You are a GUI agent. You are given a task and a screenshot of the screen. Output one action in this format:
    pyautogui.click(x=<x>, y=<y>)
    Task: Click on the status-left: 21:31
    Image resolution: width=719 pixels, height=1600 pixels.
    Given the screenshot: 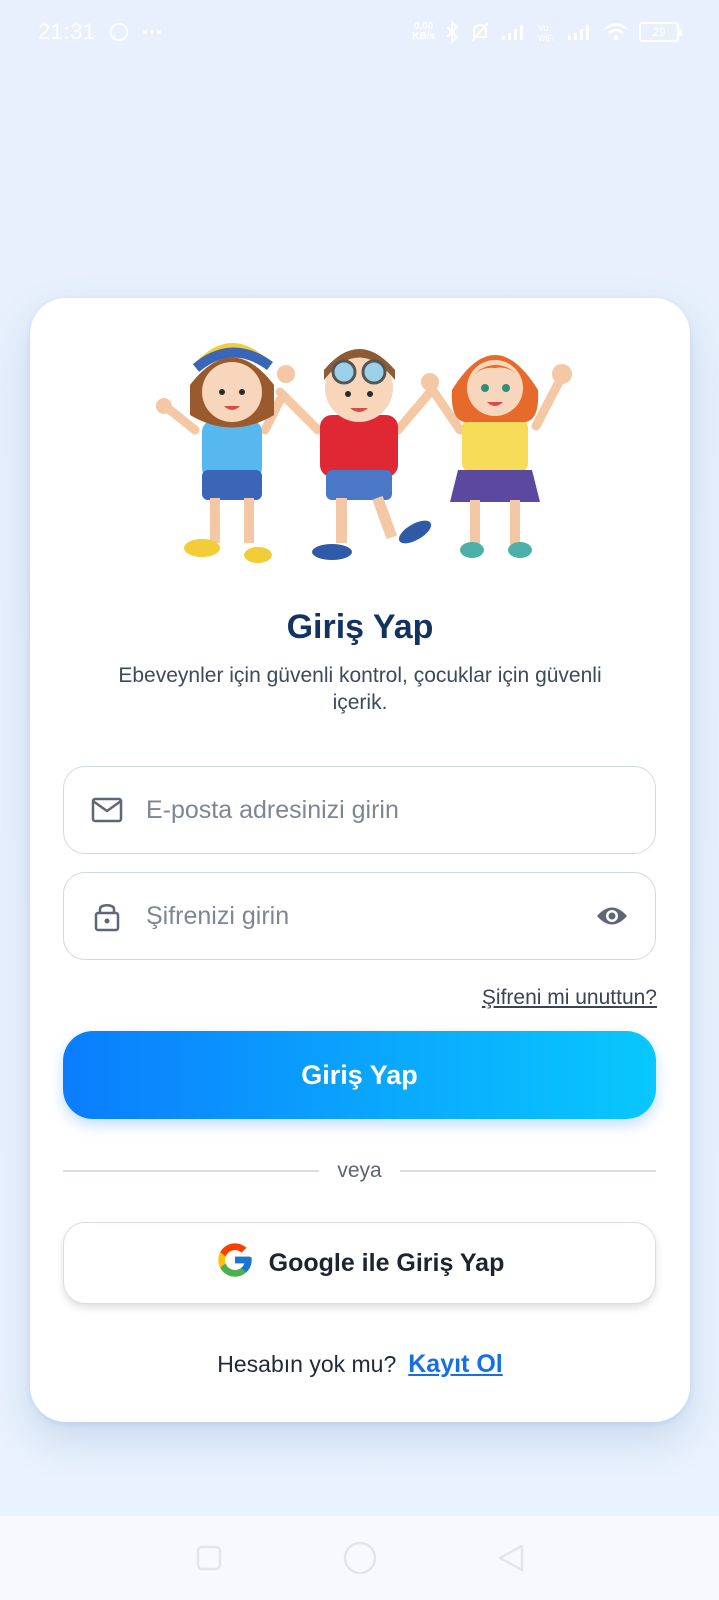 What is the action you would take?
    pyautogui.click(x=100, y=32)
    